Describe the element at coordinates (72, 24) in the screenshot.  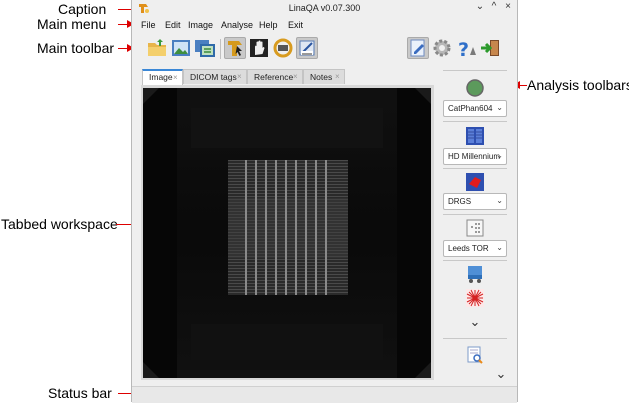
I see `main-menu-annotation: Main menu` at that location.